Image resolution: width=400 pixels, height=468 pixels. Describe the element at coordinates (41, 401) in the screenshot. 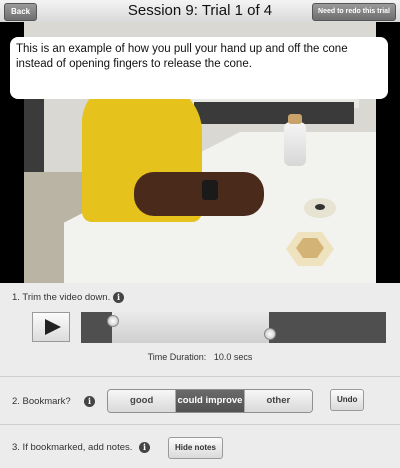

I see `bookmark-label: 2. Bookmark?` at that location.